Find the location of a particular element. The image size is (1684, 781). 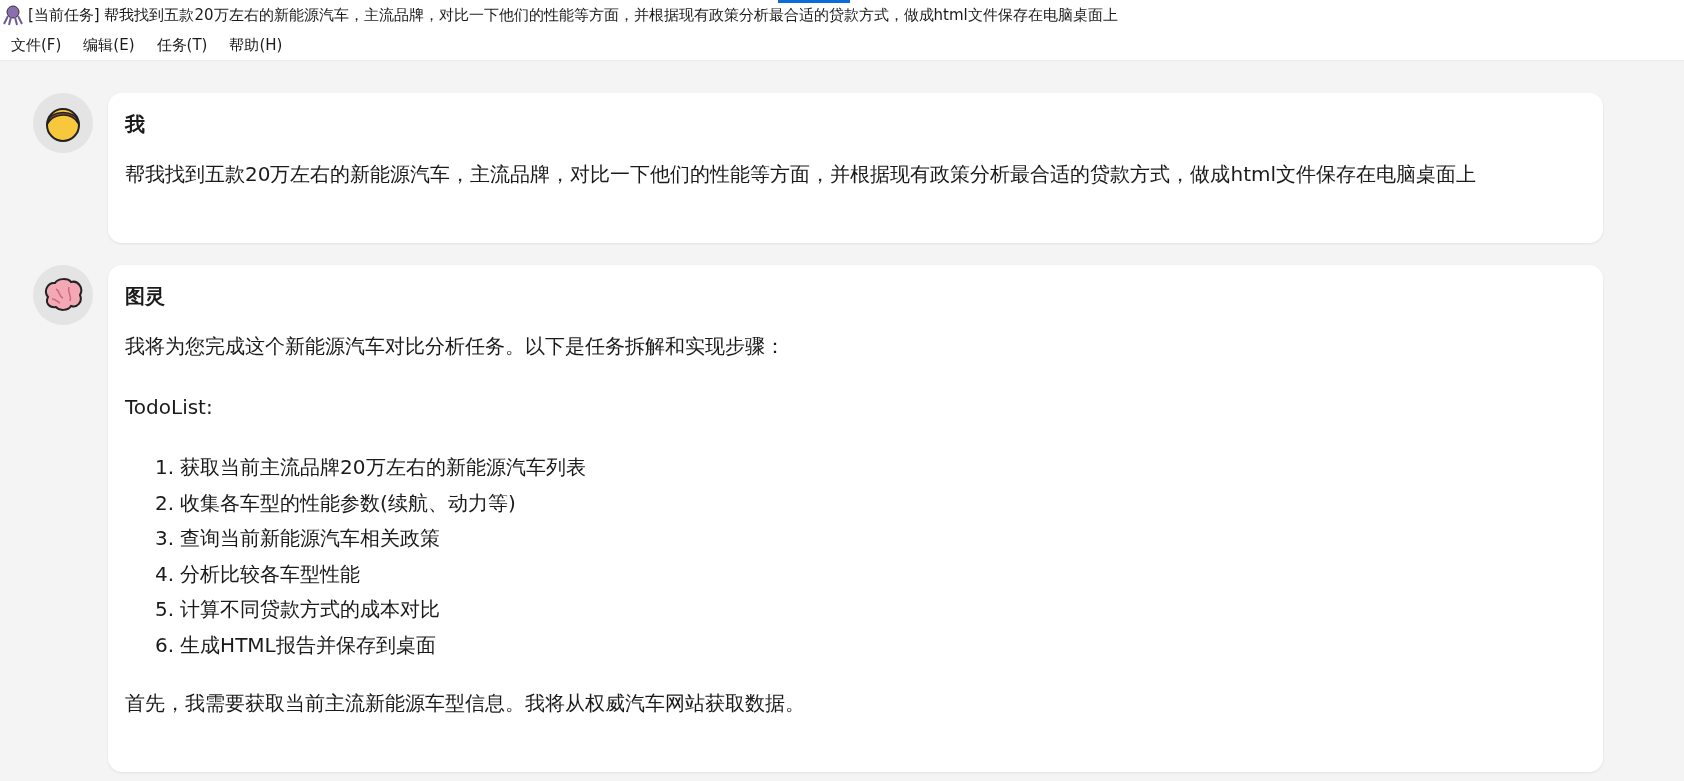

todo-item: 获取当前主流品牌20万左右的新能源汽车列表 is located at coordinates (383, 467).